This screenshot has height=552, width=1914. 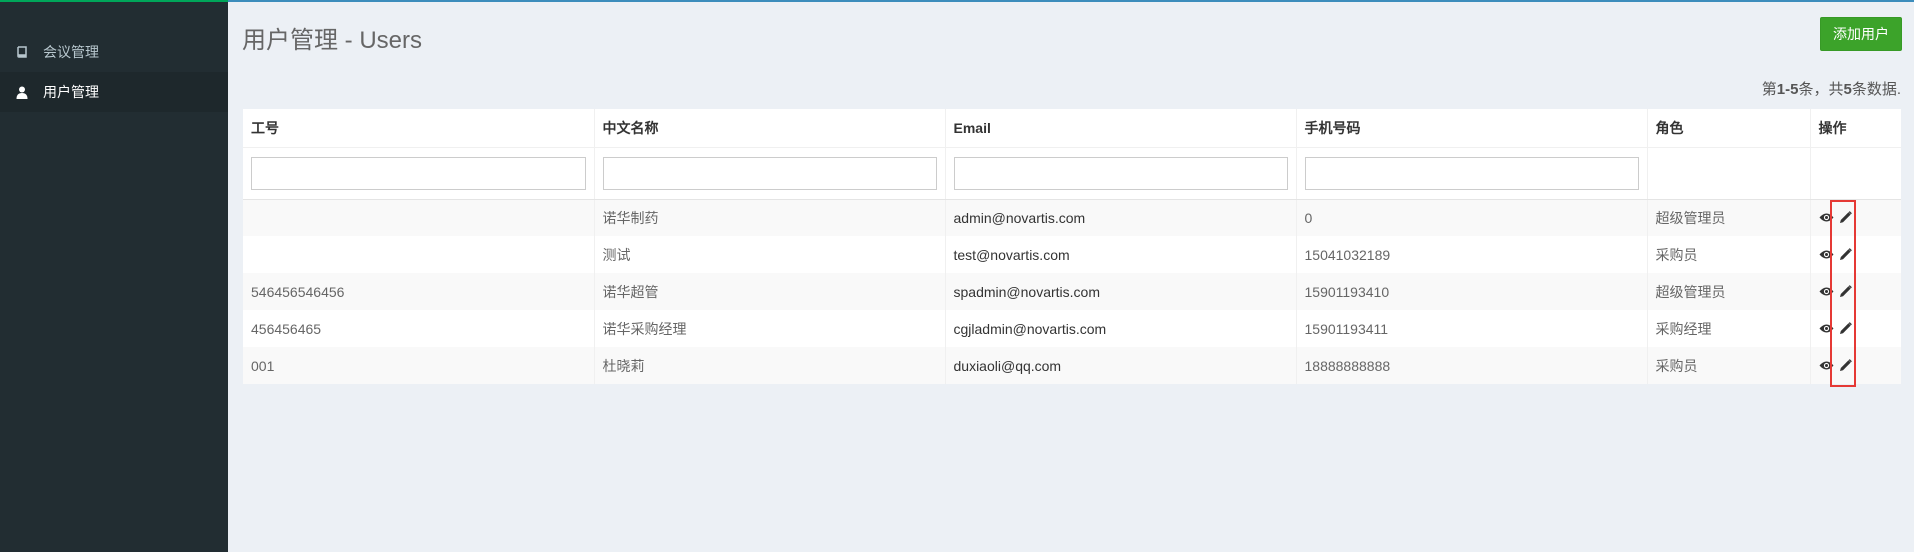 What do you see at coordinates (1855, 128) in the screenshot?
I see `column-header-actions: 操作` at bounding box center [1855, 128].